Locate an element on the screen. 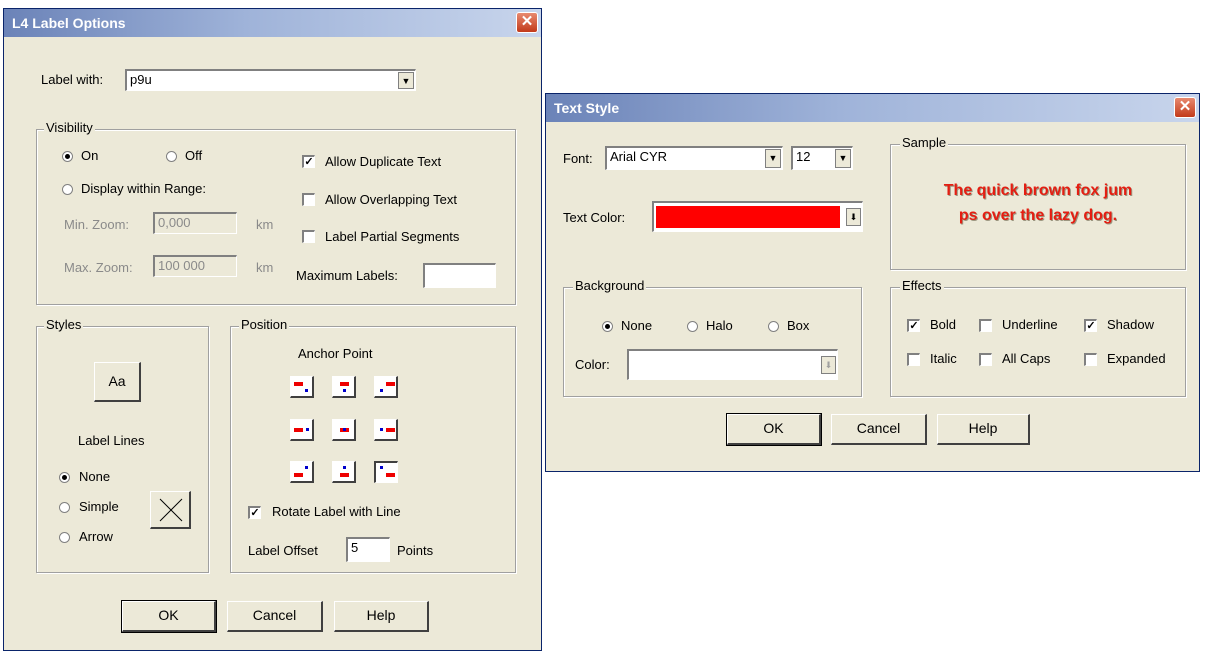 The width and height of the screenshot is (1207, 651). font-size-value: 12 is located at coordinates (803, 156).